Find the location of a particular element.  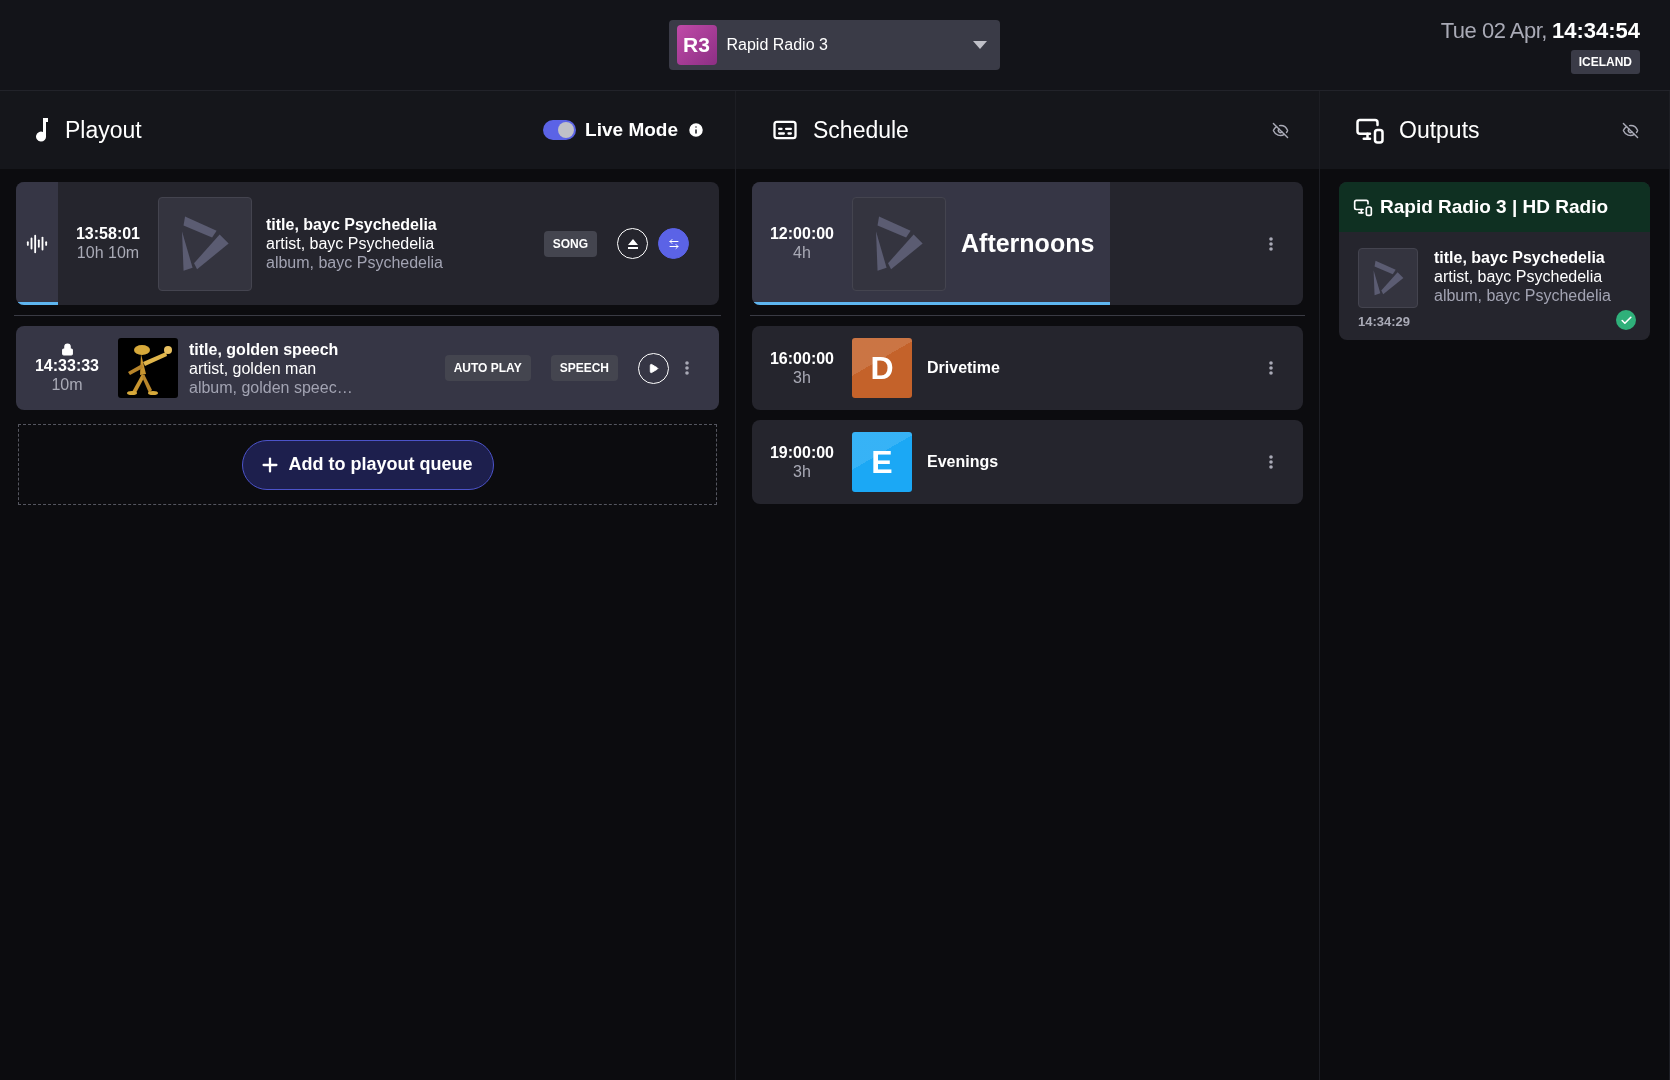

show-name: Afternoons is located at coordinates (1028, 243).